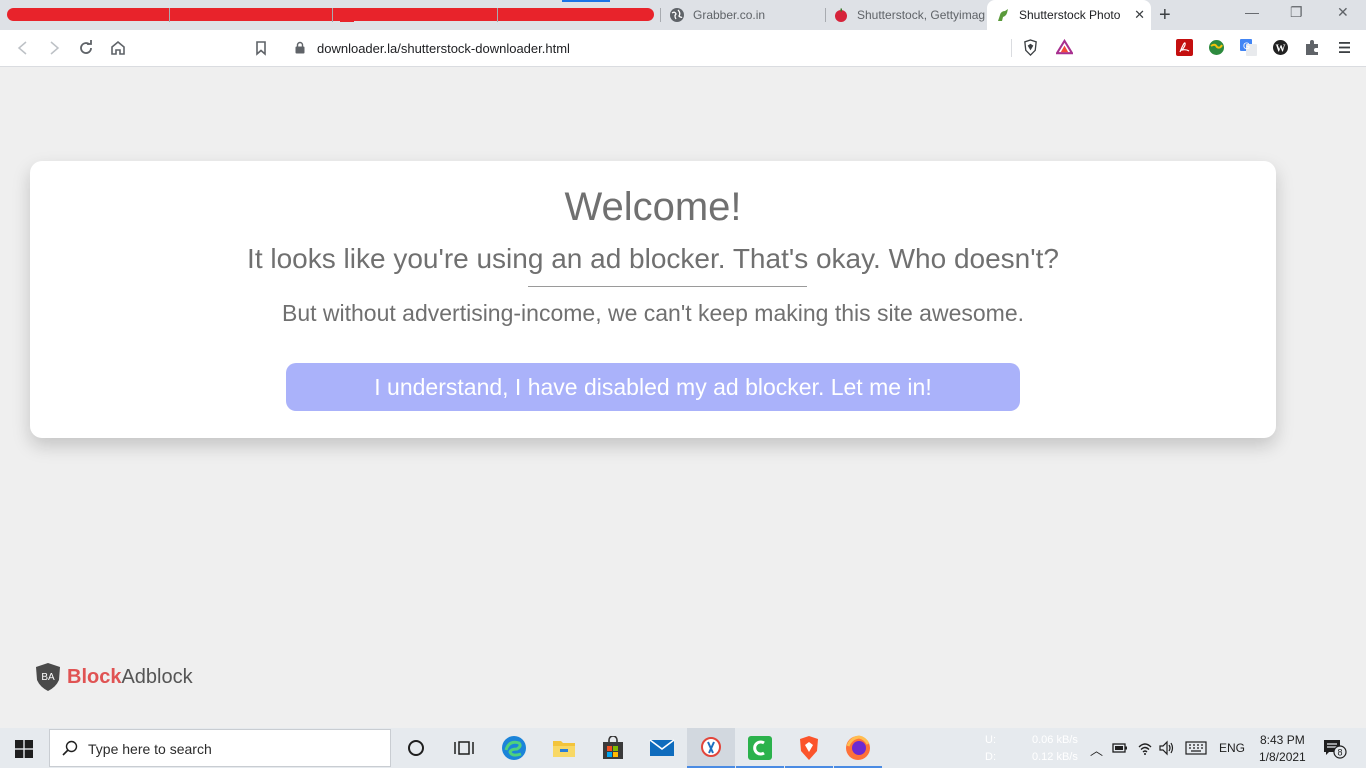 The width and height of the screenshot is (1366, 768). What do you see at coordinates (86, 48) in the screenshot?
I see `reload-icon` at bounding box center [86, 48].